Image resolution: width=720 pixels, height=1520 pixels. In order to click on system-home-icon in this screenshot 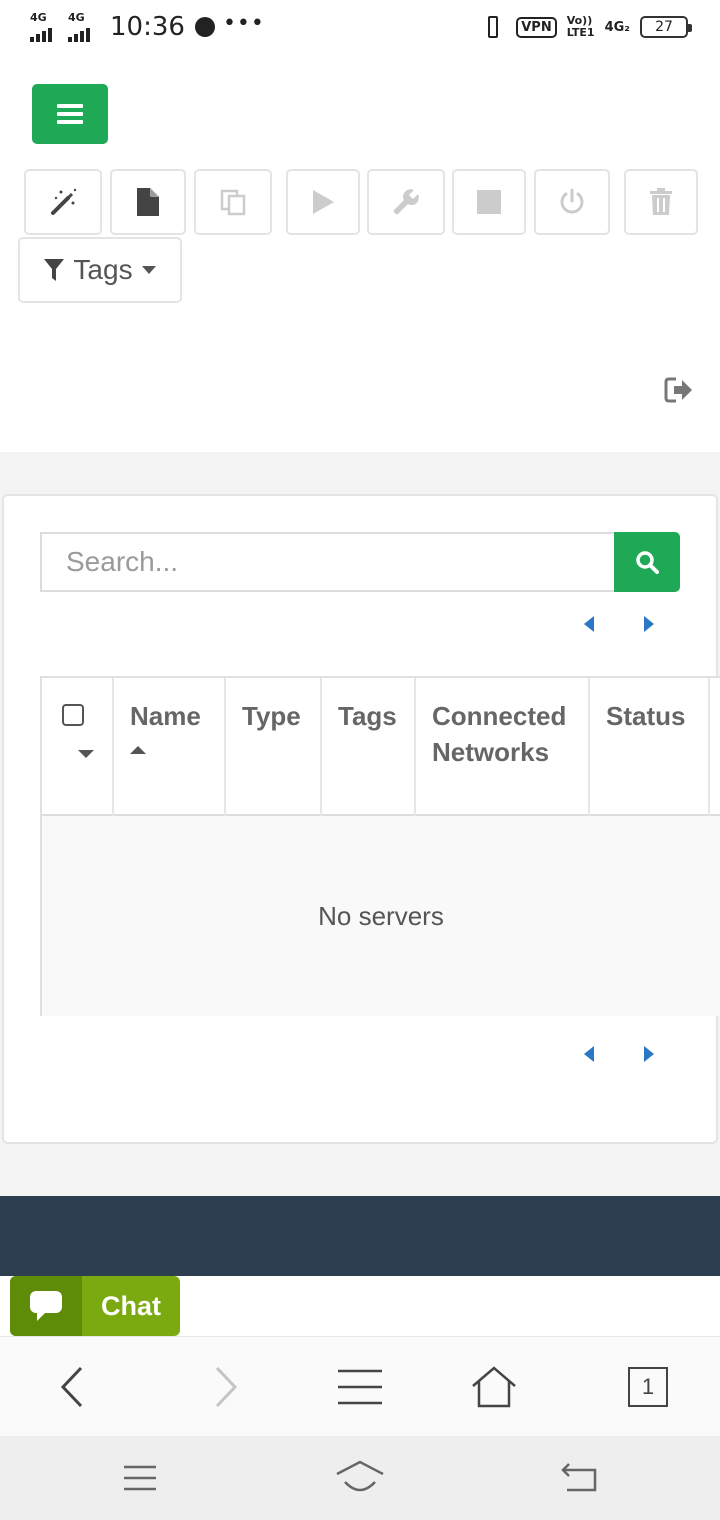, I will do `click(360, 1476)`.